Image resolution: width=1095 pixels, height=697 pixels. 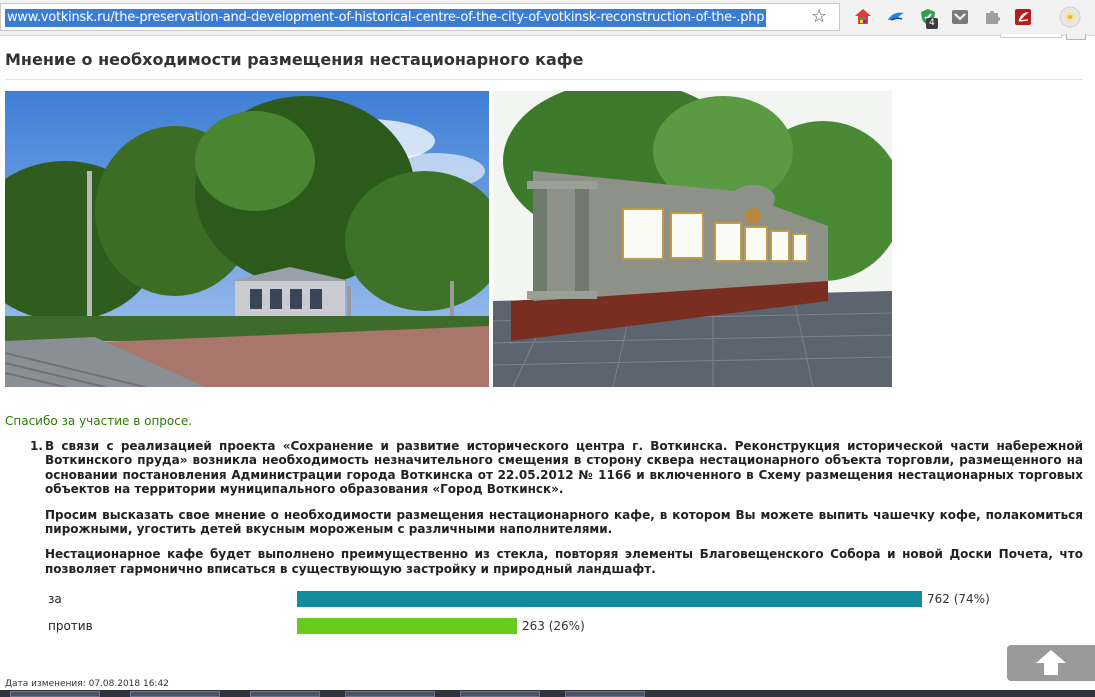 What do you see at coordinates (819, 17) in the screenshot?
I see `star-icon: ☆` at bounding box center [819, 17].